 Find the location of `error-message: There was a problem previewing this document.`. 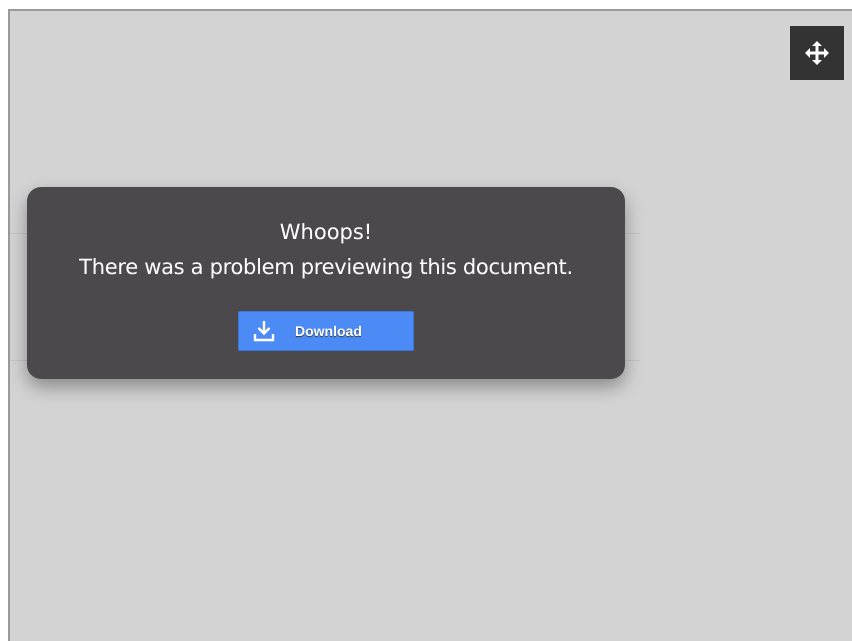

error-message: There was a problem previewing this document. is located at coordinates (326, 267).